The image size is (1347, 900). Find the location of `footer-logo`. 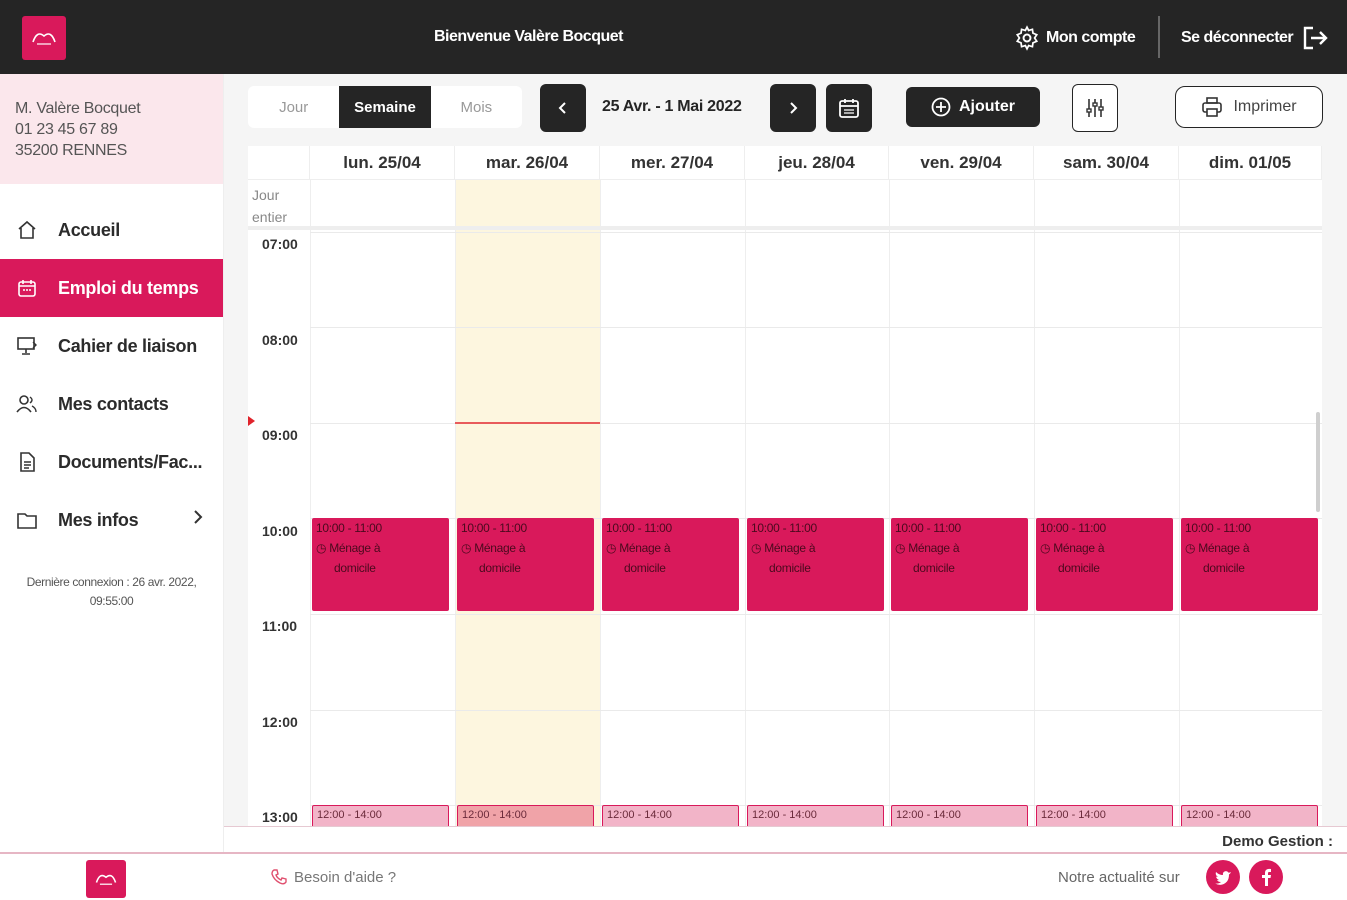

footer-logo is located at coordinates (106, 879).